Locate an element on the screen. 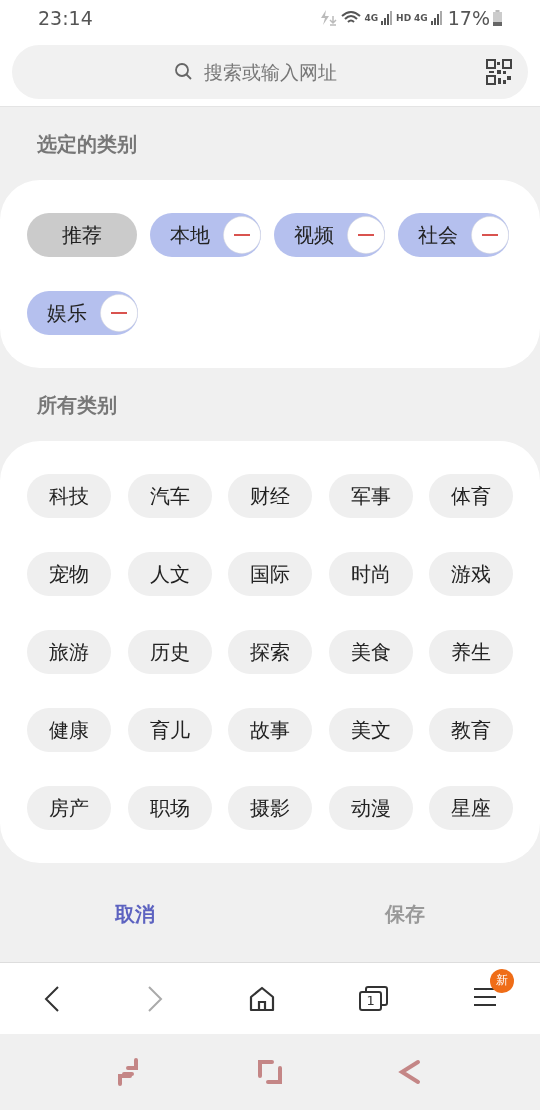  battery-icon is located at coordinates (497, 18).